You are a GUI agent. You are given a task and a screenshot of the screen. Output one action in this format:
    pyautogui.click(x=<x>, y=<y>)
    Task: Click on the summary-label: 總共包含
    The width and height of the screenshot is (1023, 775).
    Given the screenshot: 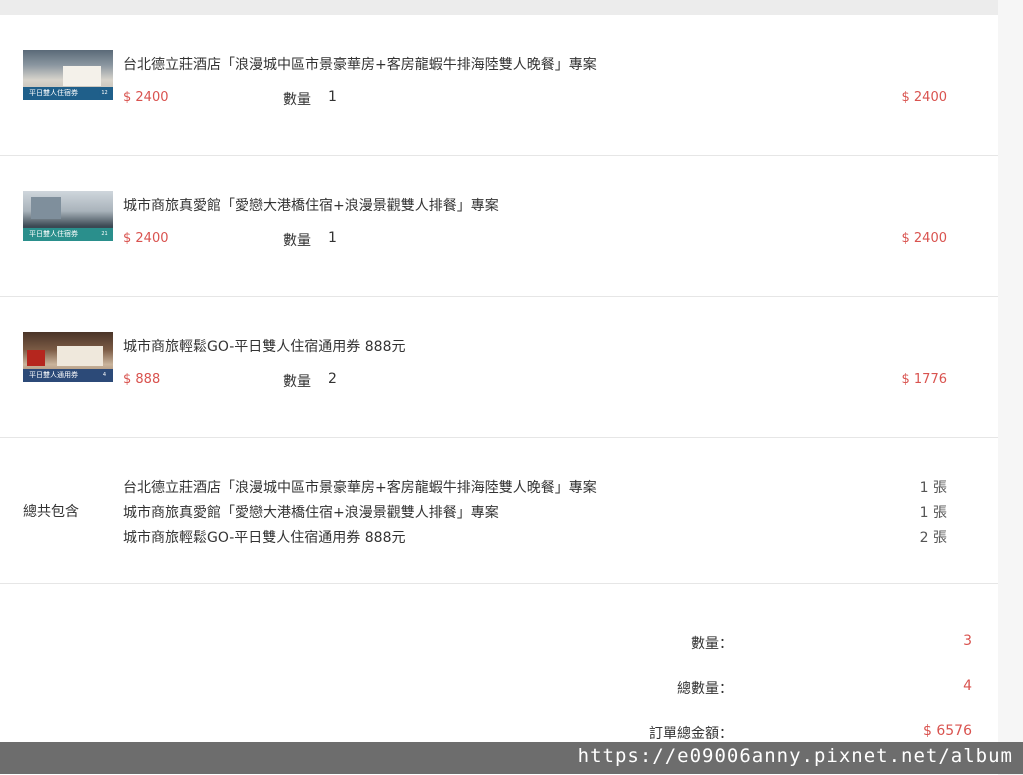 What is the action you would take?
    pyautogui.click(x=51, y=512)
    